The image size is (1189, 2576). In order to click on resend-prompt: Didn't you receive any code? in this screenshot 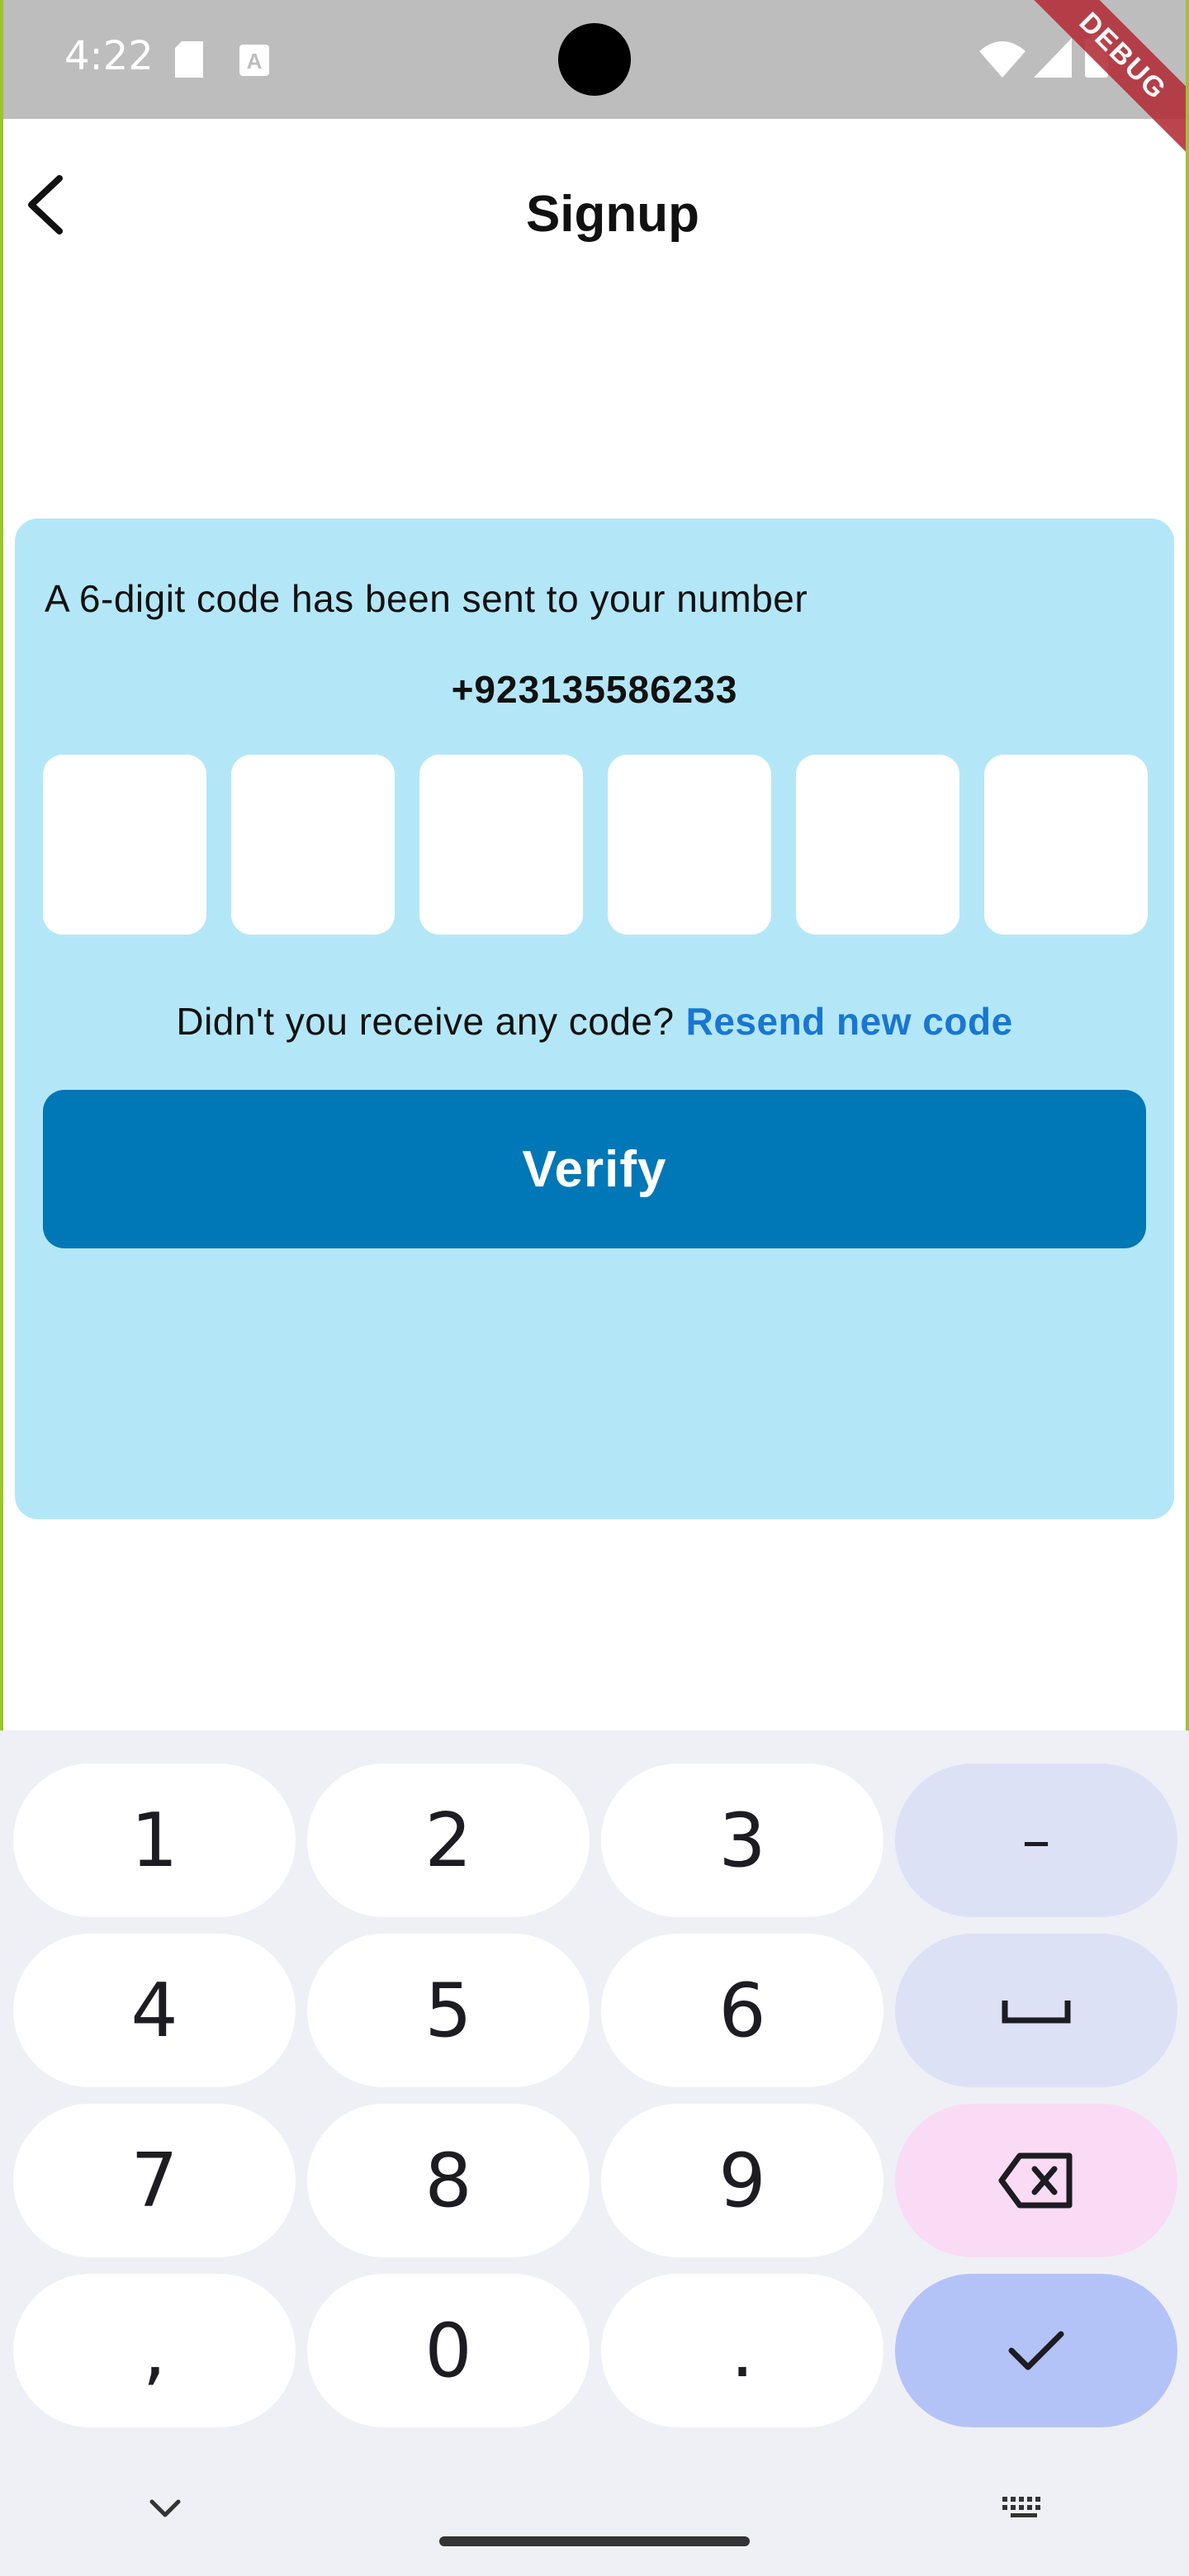, I will do `click(425, 1021)`.